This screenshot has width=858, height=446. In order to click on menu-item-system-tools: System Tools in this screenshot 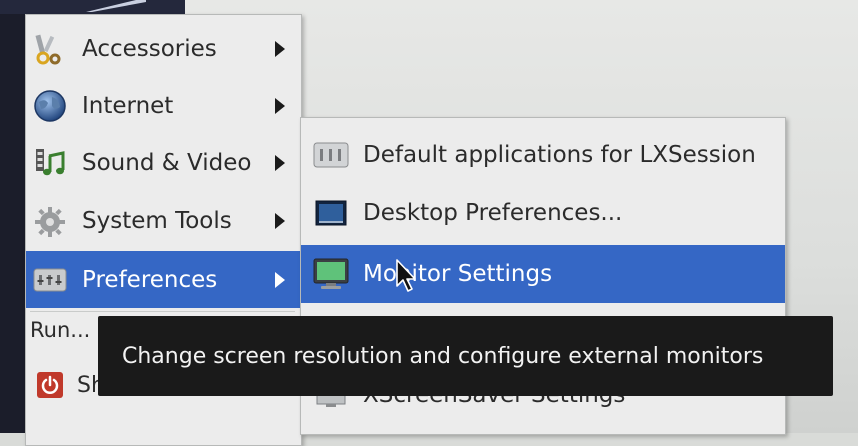, I will do `click(163, 220)`.